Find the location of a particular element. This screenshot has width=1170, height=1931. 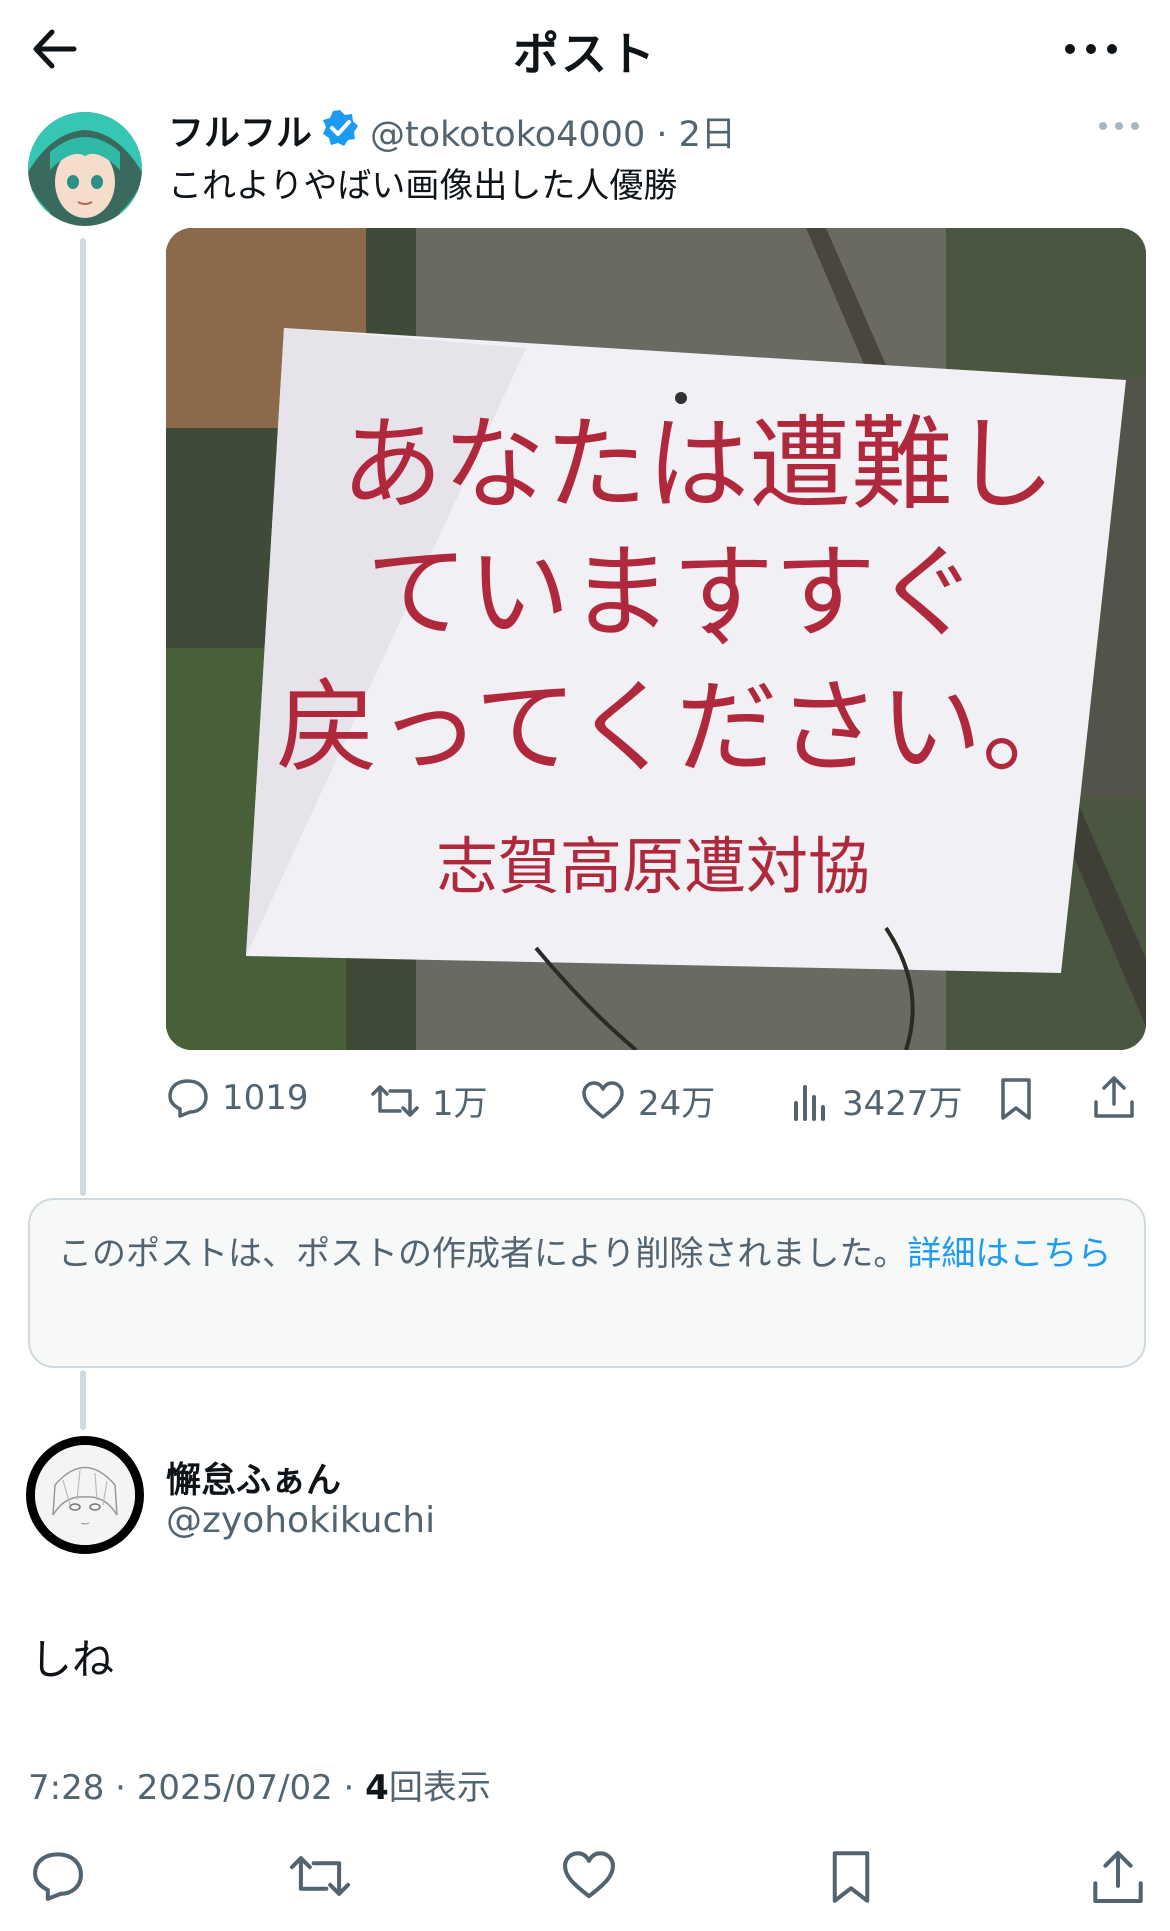

like-button is located at coordinates (589, 1876).